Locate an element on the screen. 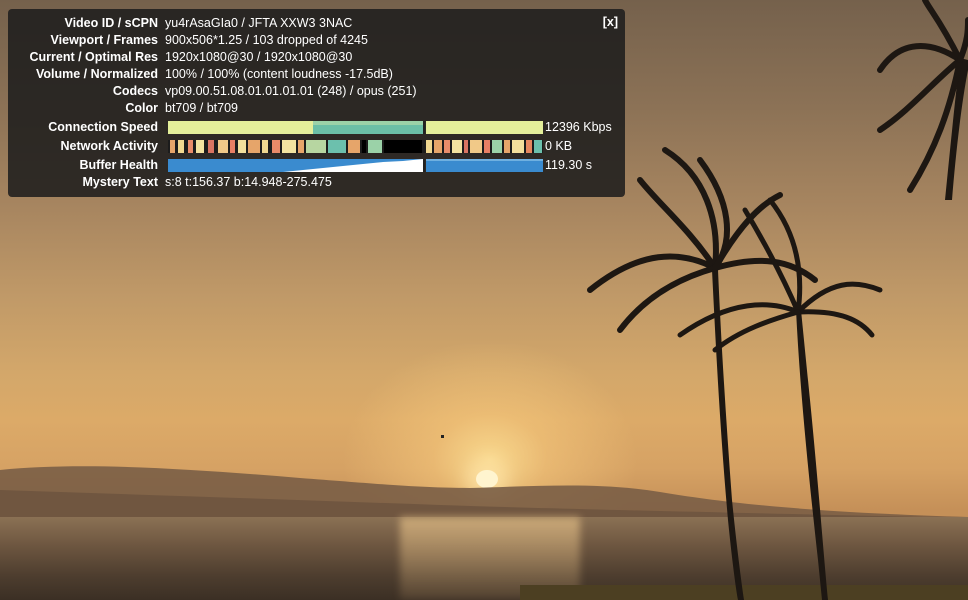 Image resolution: width=968 pixels, height=600 pixels. stat-label: Volume / Normalized is located at coordinates (96, 74).